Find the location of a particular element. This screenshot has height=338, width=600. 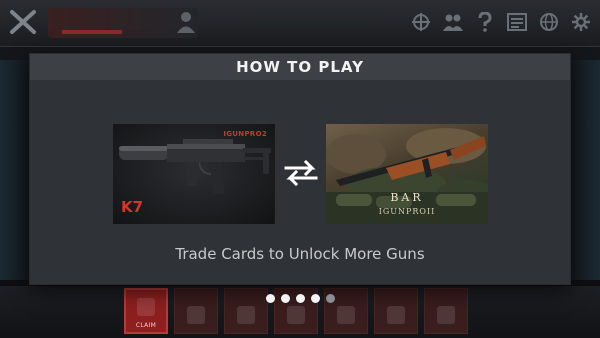

gear-icon is located at coordinates (581, 22).